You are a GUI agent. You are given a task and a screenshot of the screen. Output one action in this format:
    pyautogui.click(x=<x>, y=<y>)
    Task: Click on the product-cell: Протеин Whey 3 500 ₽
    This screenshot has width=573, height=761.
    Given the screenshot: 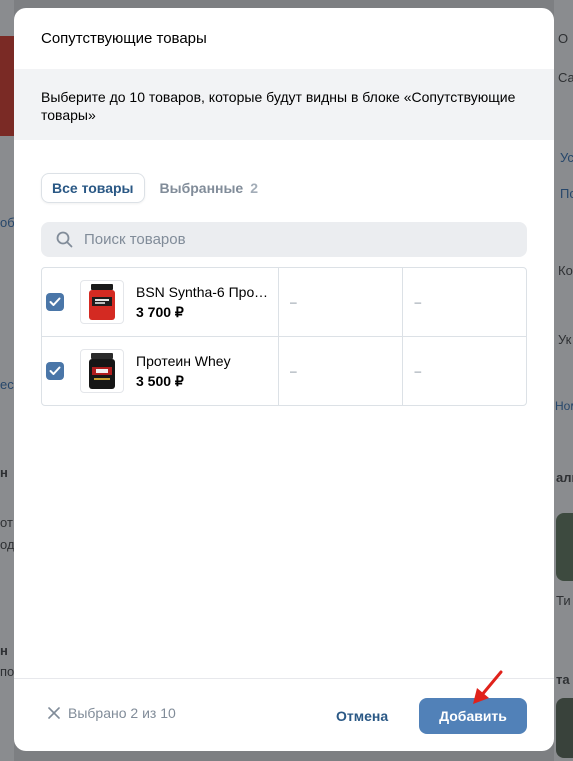 What is the action you would take?
    pyautogui.click(x=160, y=371)
    